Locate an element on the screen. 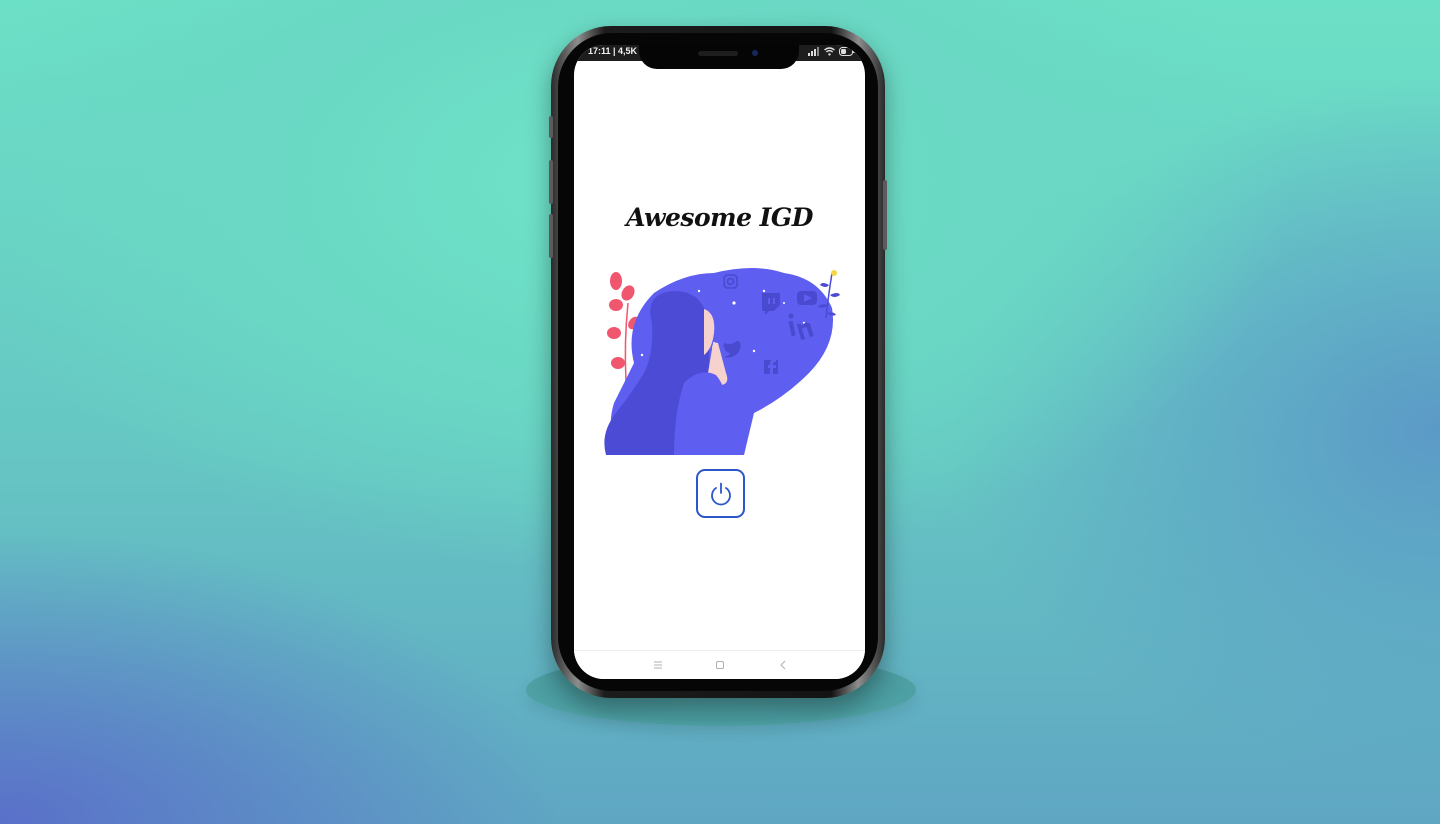 The width and height of the screenshot is (1440, 824). camera-notch is located at coordinates (719, 57).